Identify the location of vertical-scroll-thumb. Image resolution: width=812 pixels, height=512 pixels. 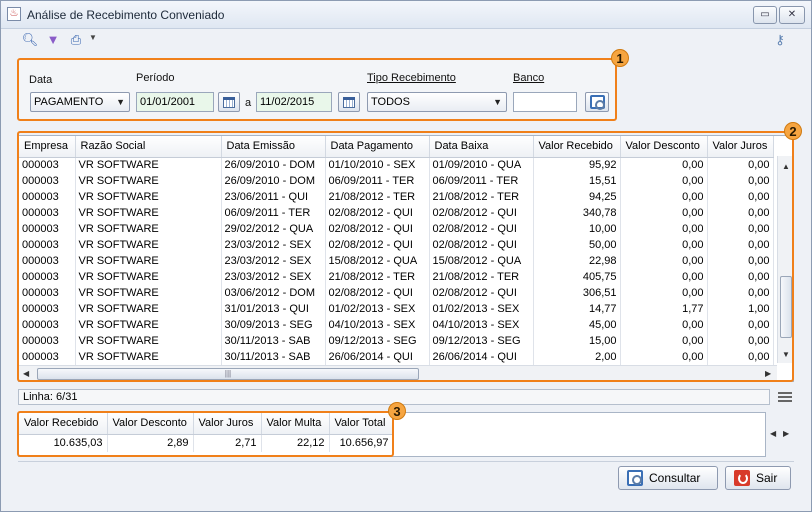
(786, 307).